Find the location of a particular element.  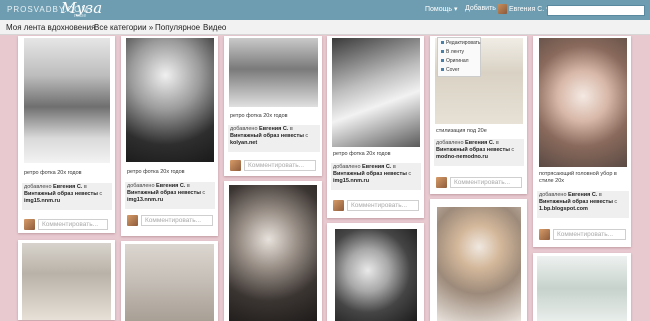

to-feed-label: В ленту is located at coordinates (455, 52).